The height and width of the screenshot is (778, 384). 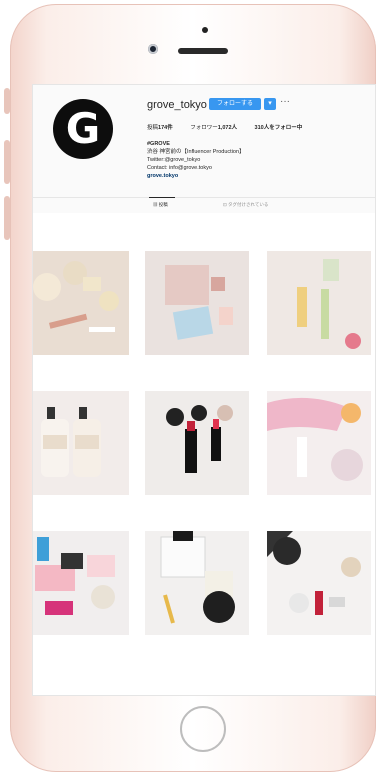 I want to click on bio-line: Contact: info@grove.tokyo, so click(x=179, y=168).